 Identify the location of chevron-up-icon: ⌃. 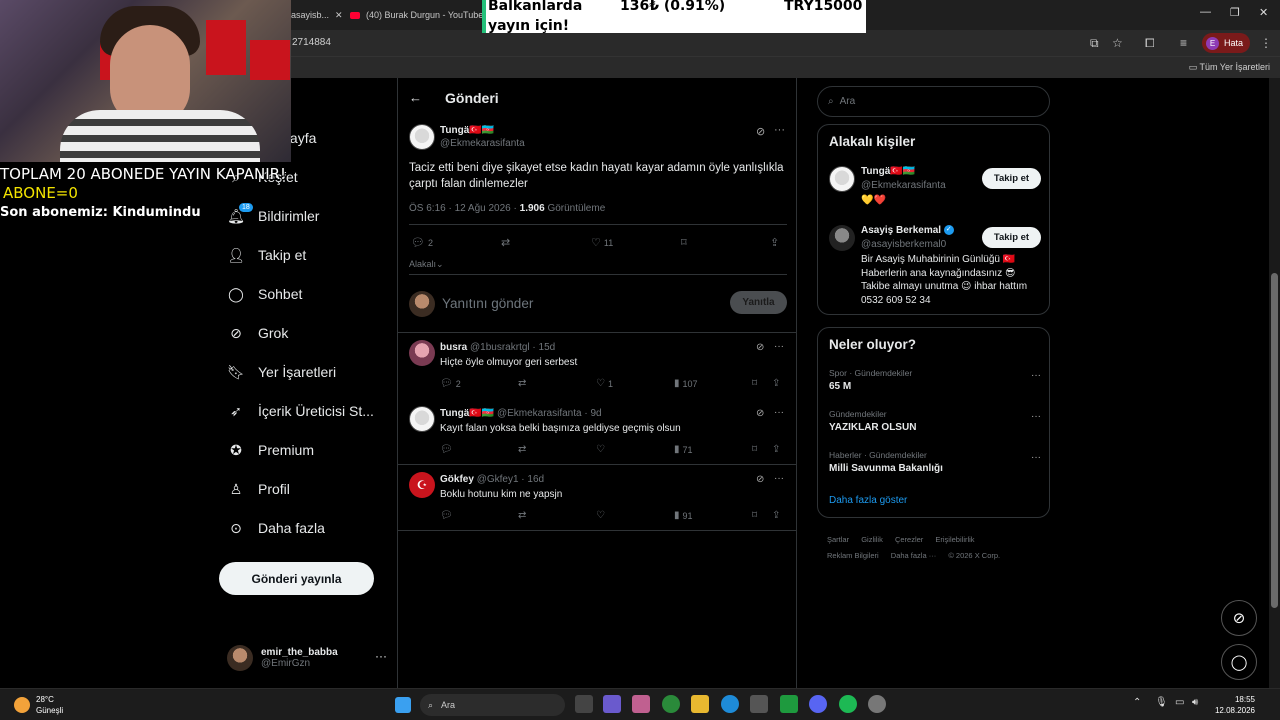
(1137, 702).